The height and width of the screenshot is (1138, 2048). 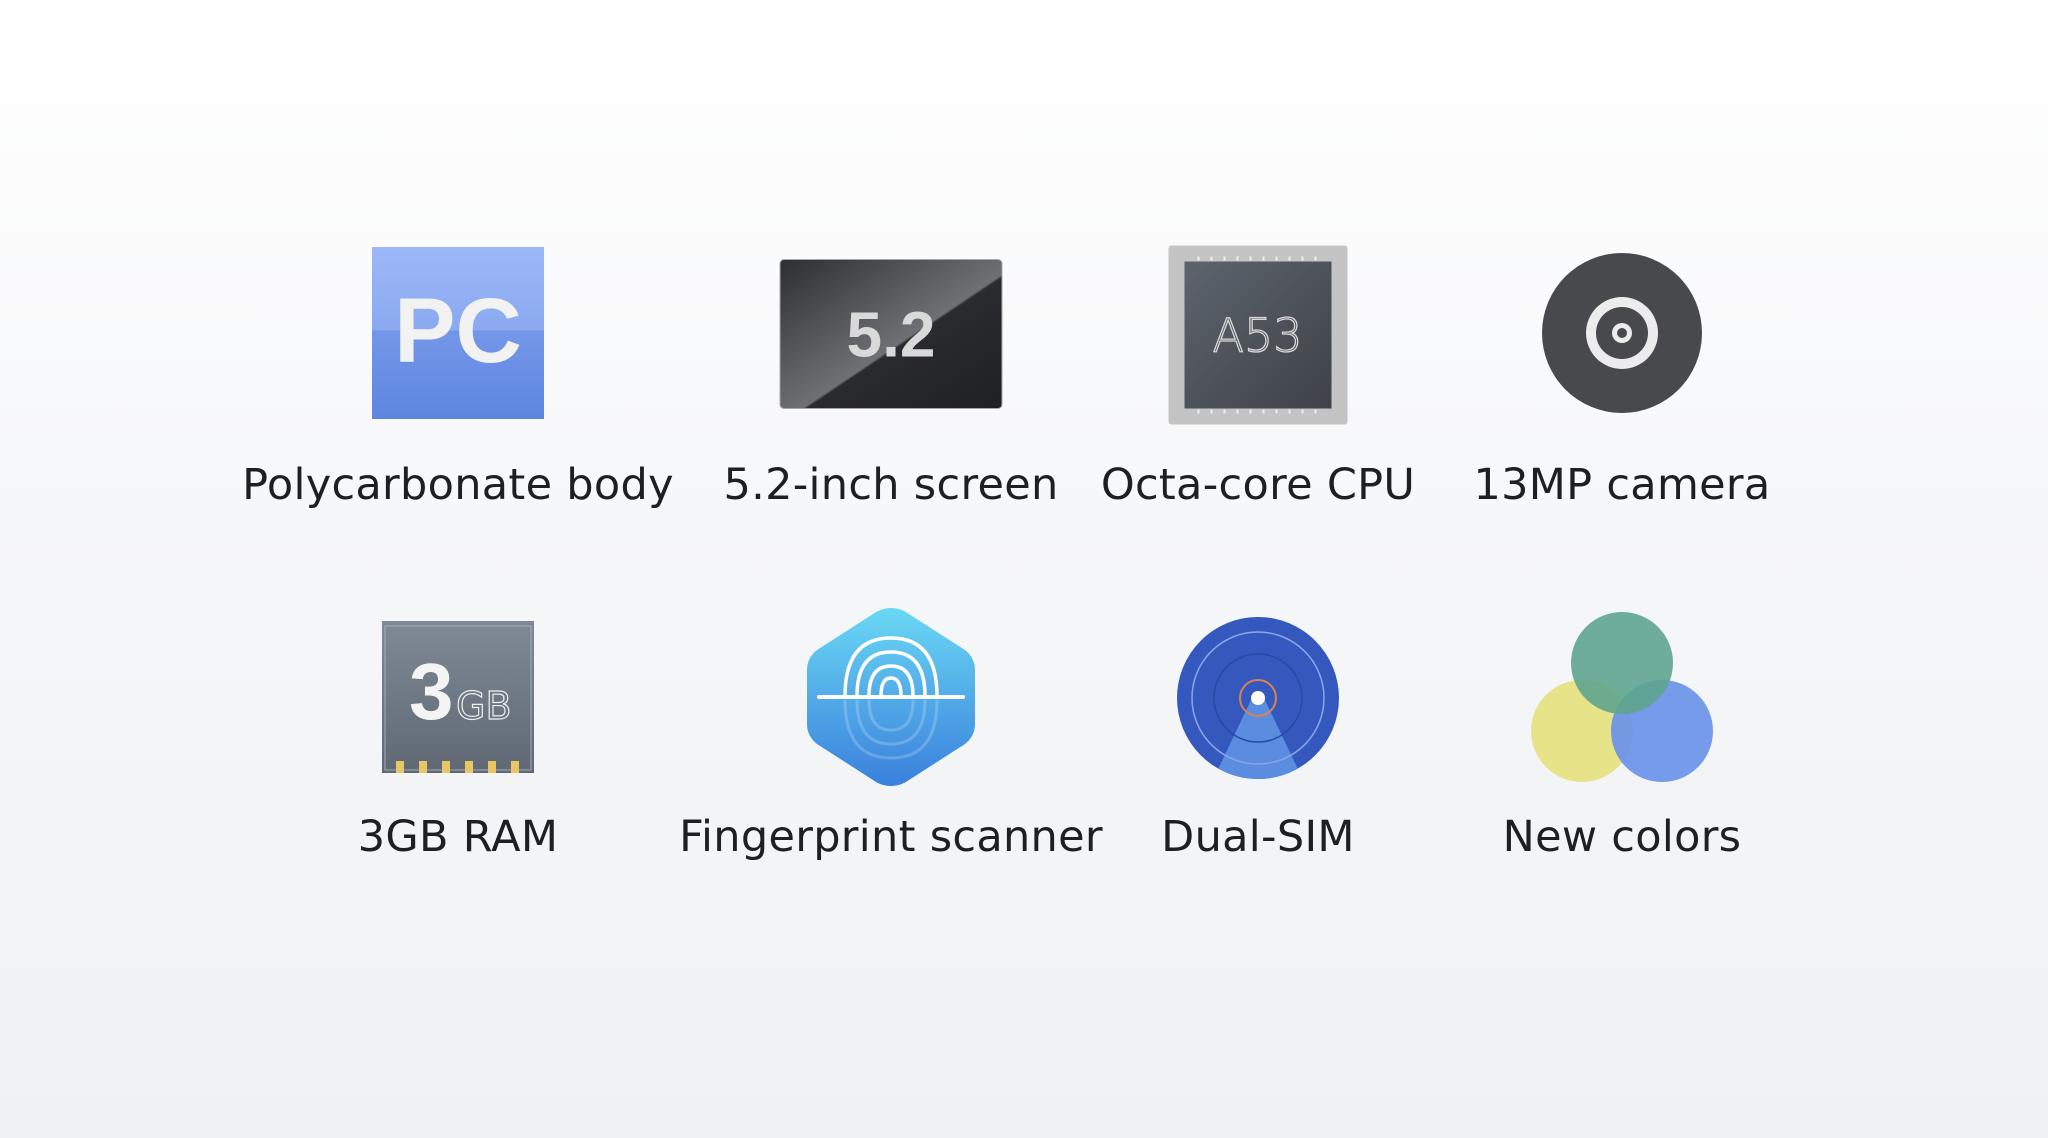 I want to click on svg-text: PC, so click(x=458, y=331).